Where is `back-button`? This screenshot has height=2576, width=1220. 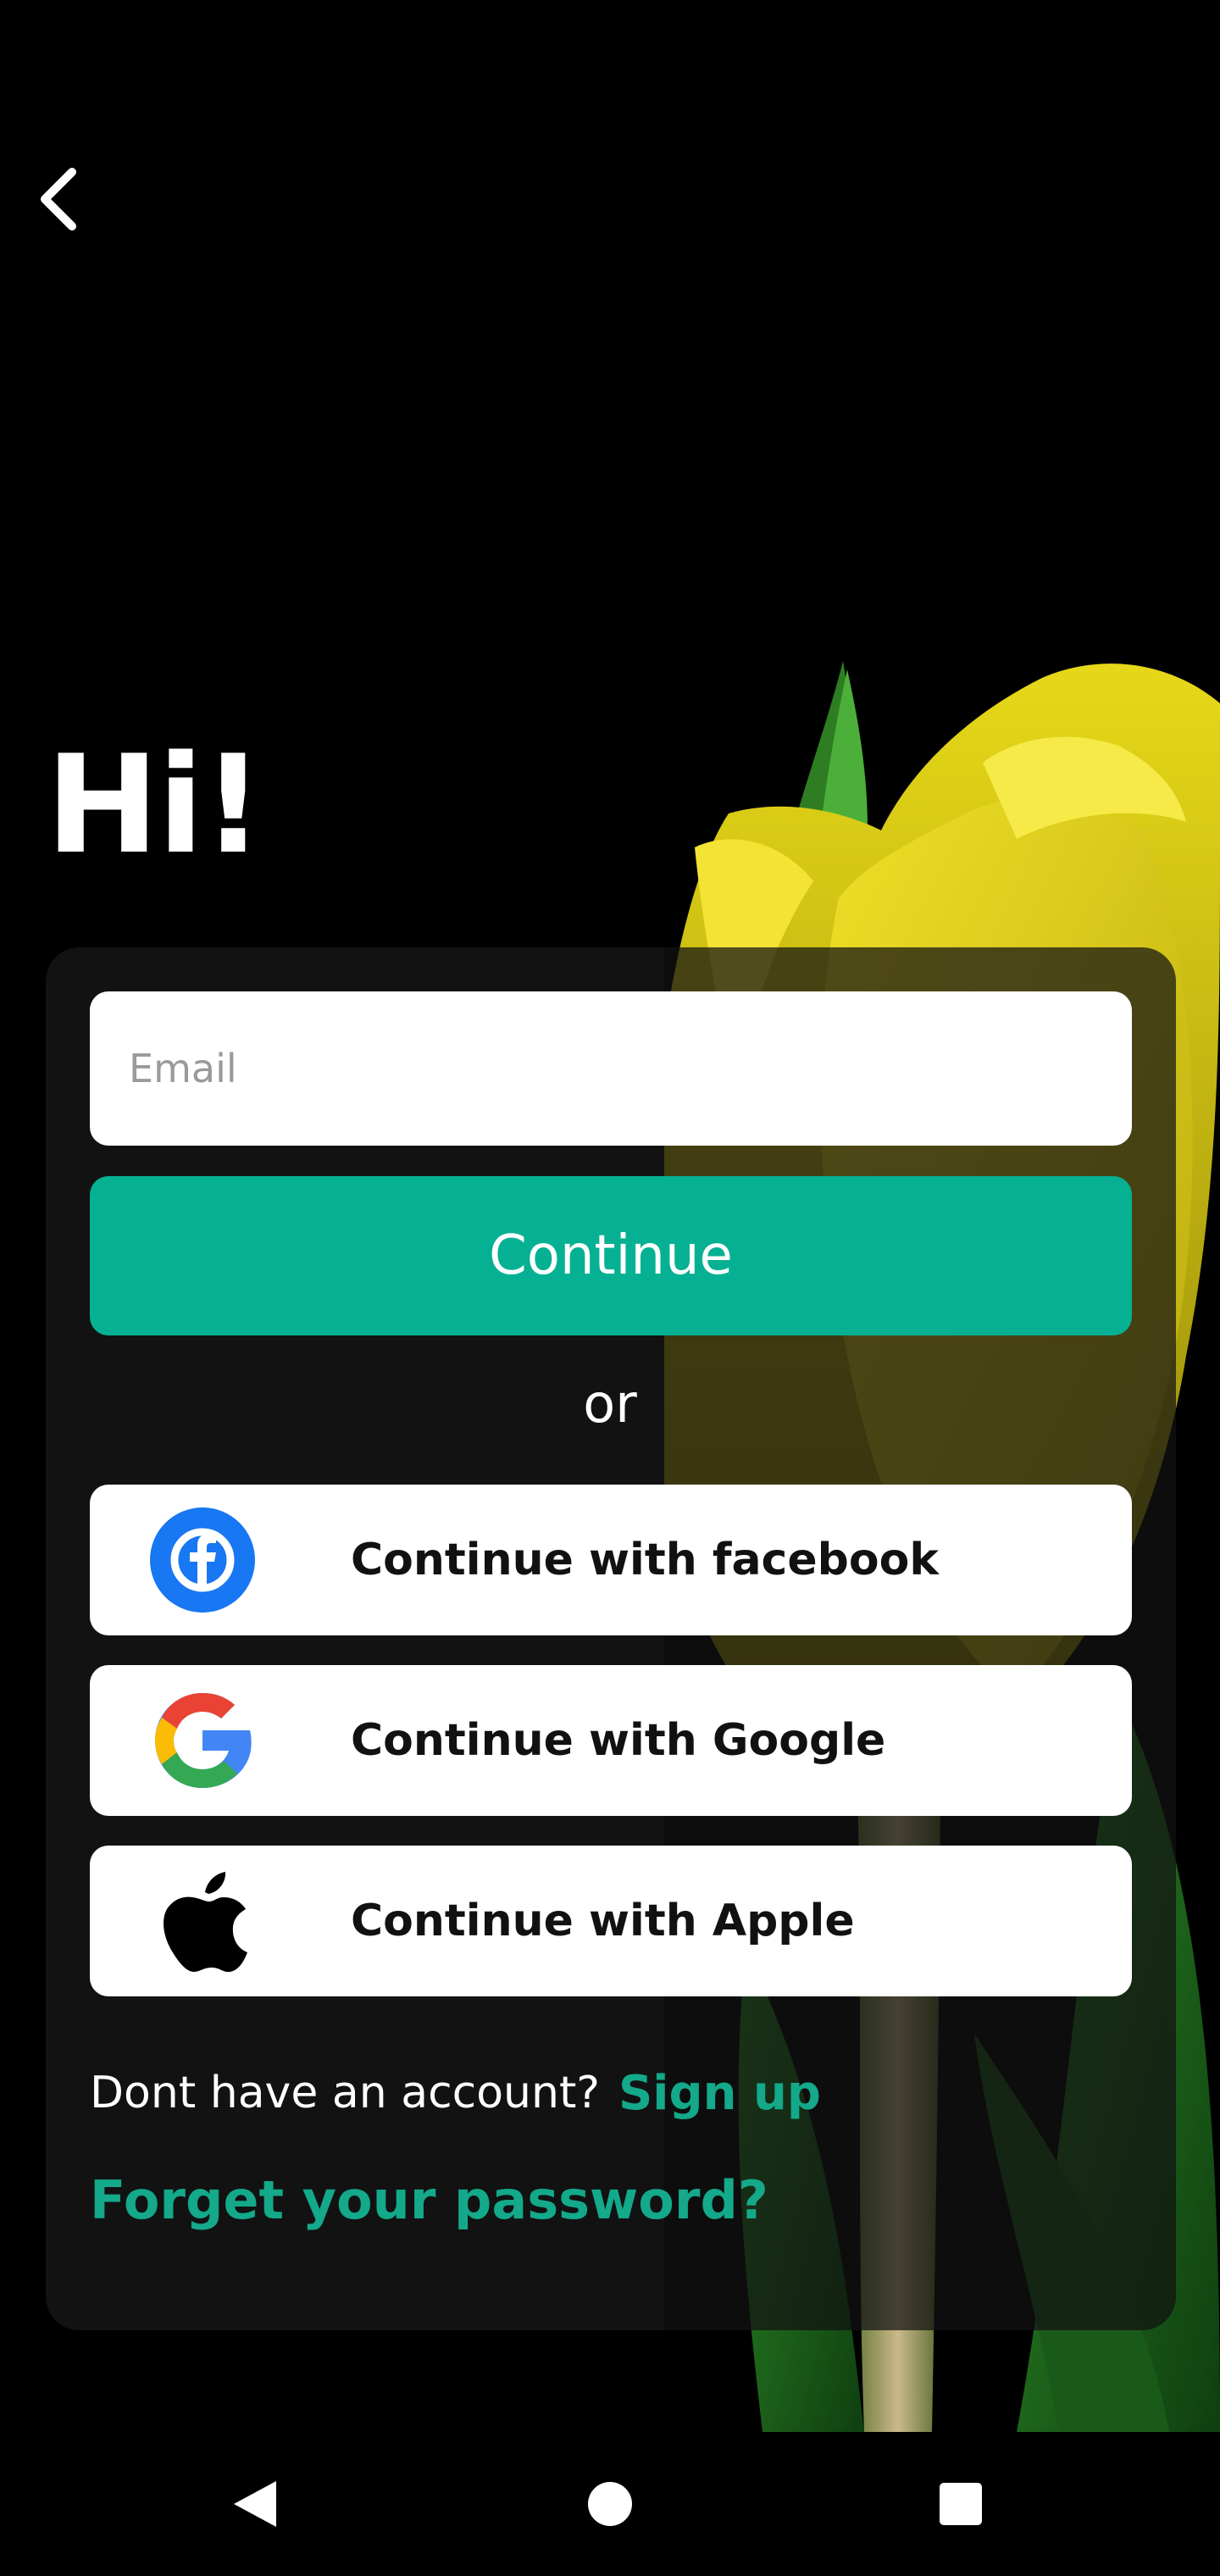 back-button is located at coordinates (58, 199).